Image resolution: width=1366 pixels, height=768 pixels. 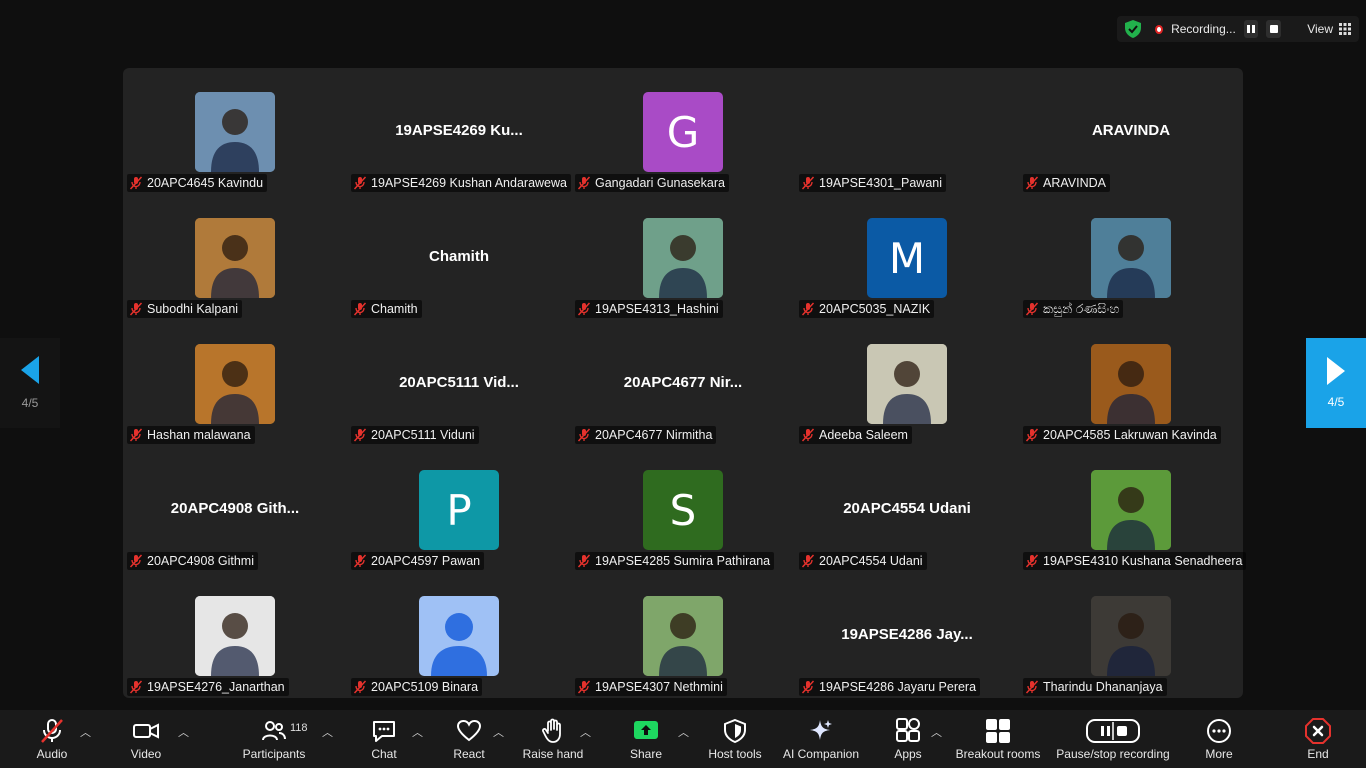 What do you see at coordinates (998, 731) in the screenshot?
I see `breakout-rooms-icon` at bounding box center [998, 731].